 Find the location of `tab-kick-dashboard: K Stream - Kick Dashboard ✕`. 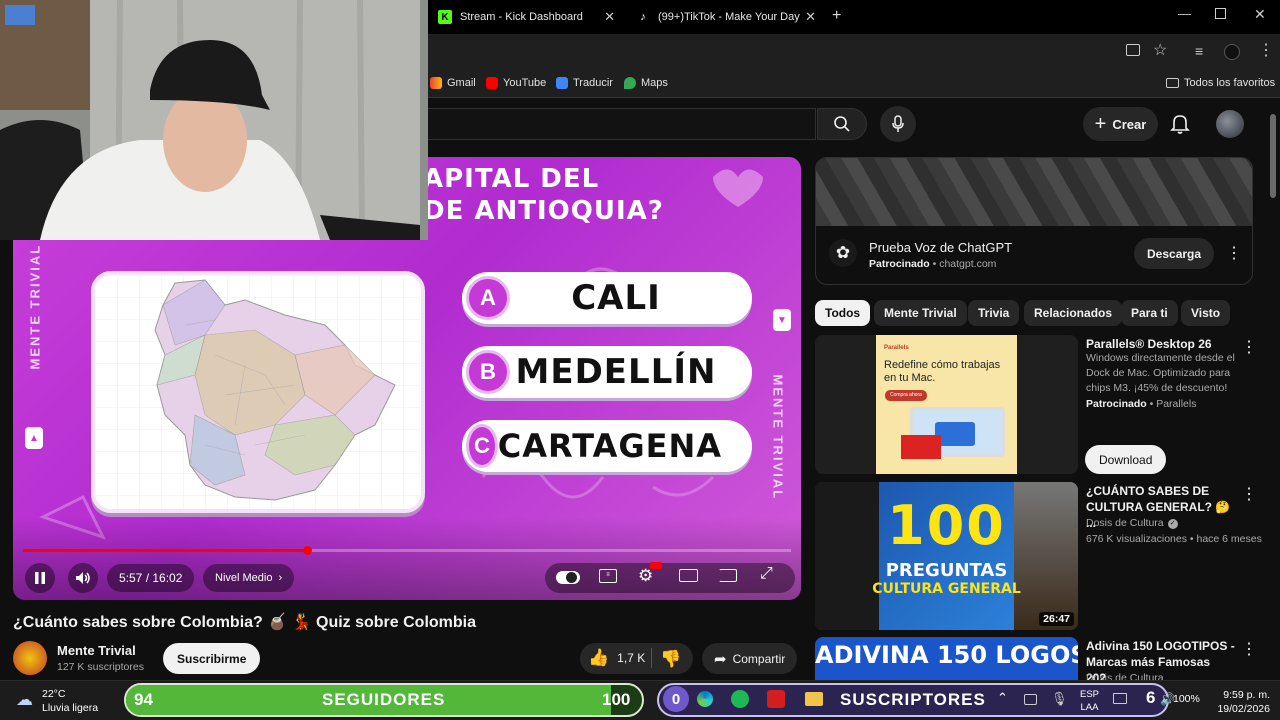

tab-kick-dashboard: K Stream - Kick Dashboard ✕ is located at coordinates (527, 17).